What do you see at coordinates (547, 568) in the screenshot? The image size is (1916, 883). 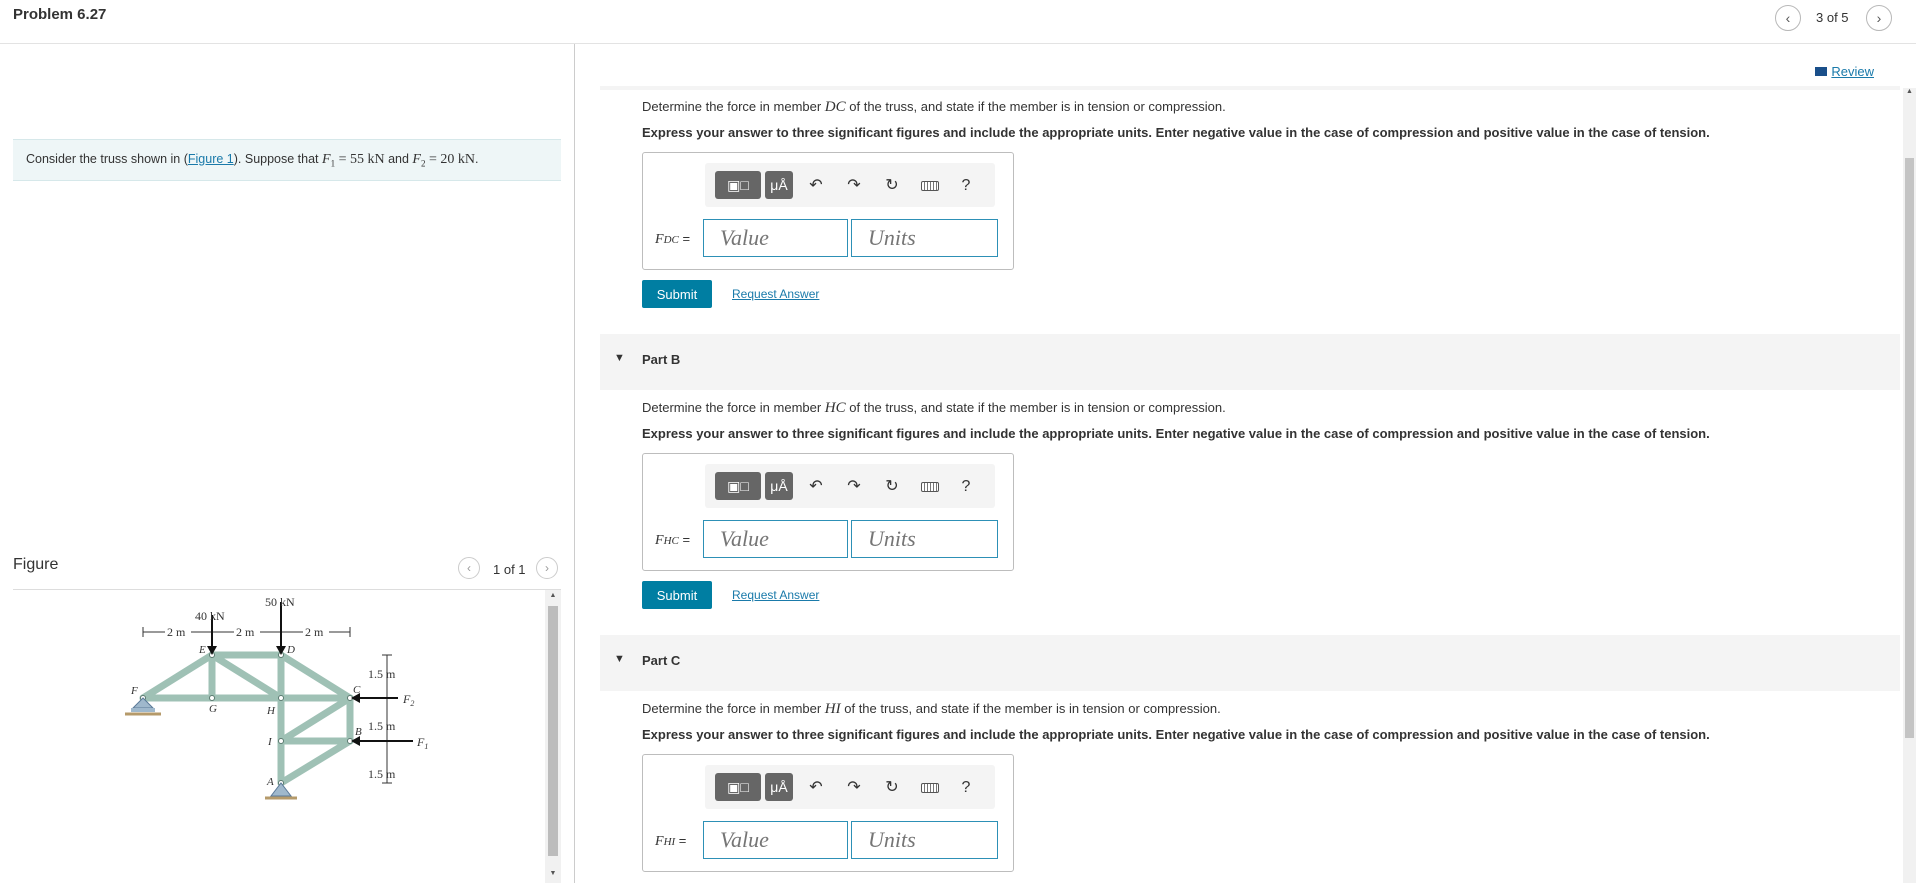 I see `figure-next-button: ›` at bounding box center [547, 568].